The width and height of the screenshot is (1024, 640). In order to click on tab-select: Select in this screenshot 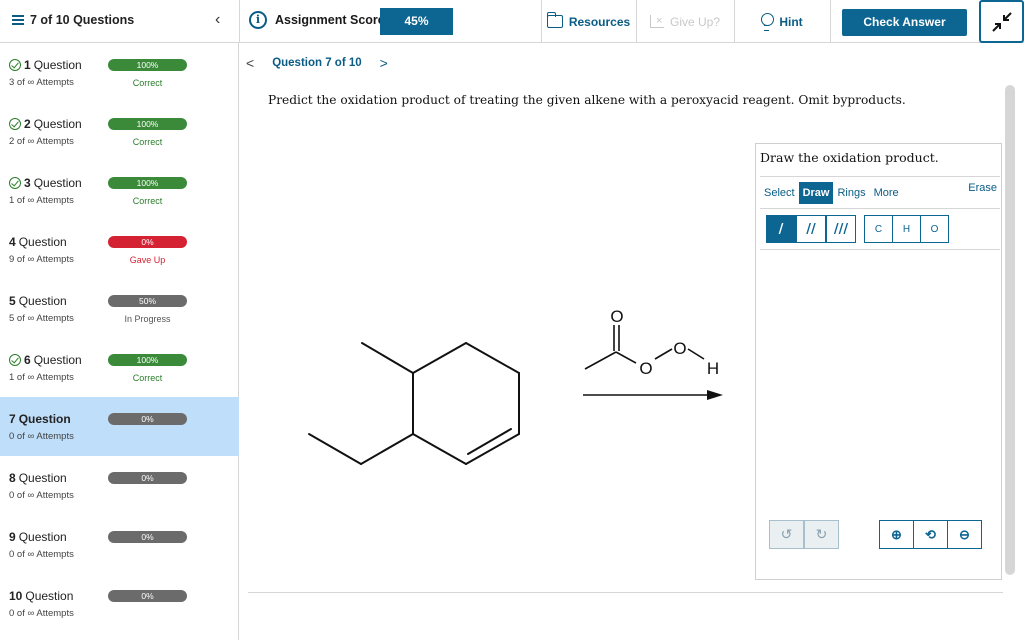, I will do `click(779, 193)`.